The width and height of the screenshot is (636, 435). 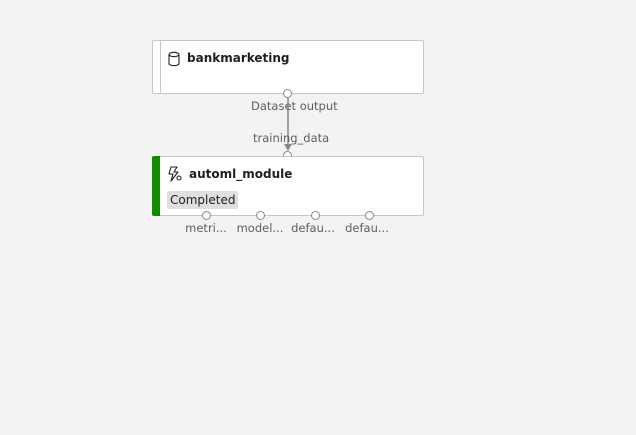 I want to click on automl-module-node: automl_module Completed, so click(x=288, y=186).